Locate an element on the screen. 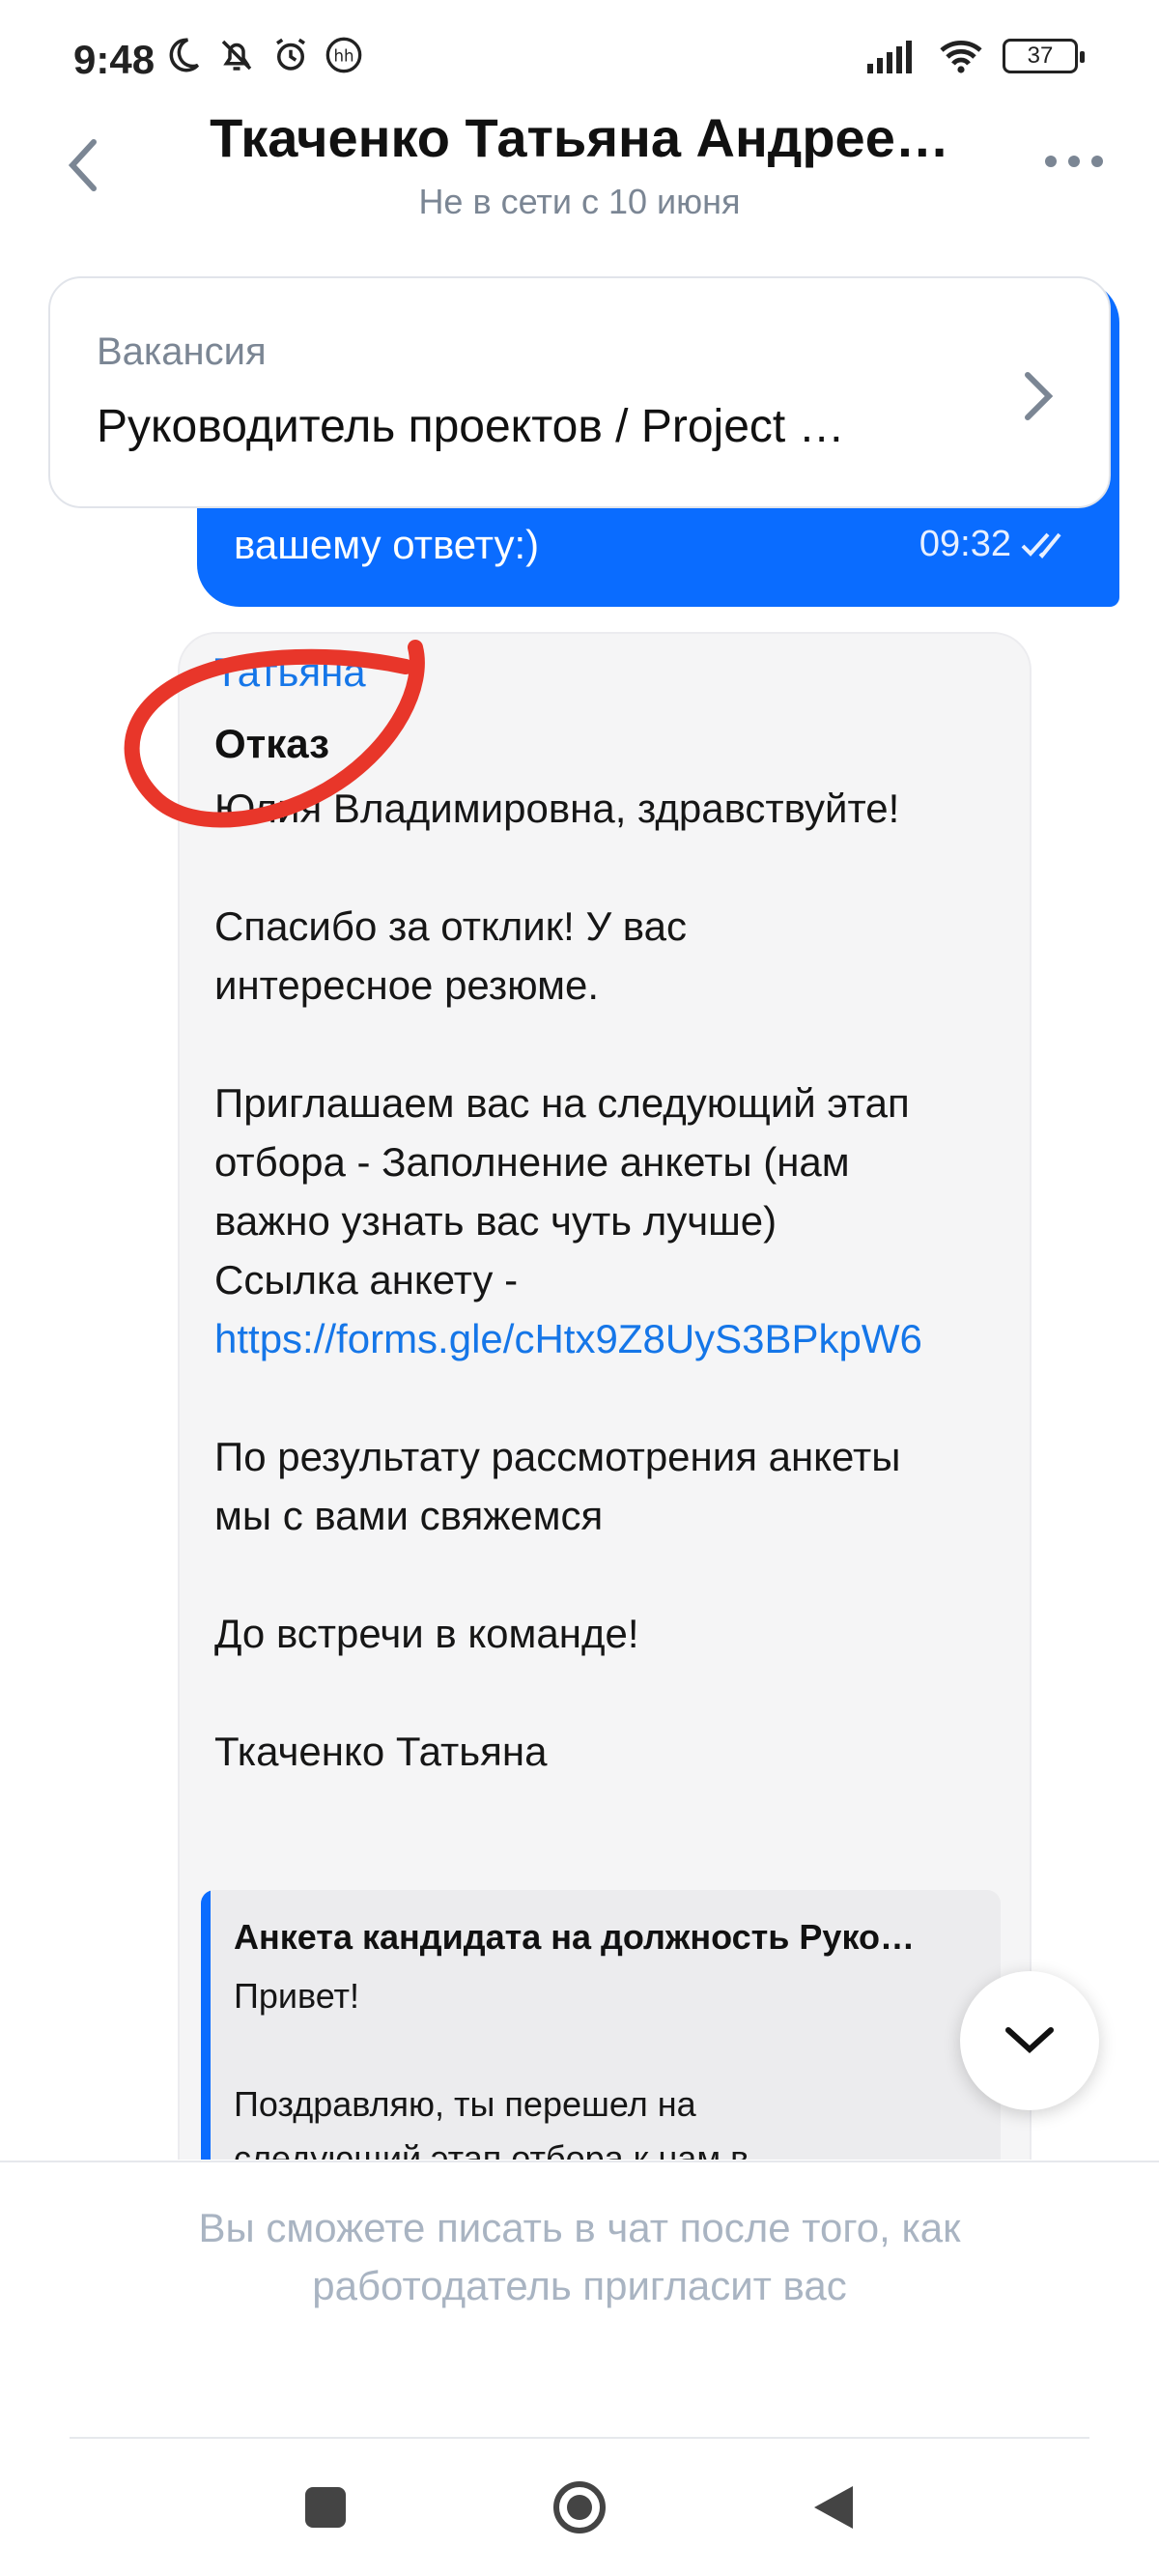 The height and width of the screenshot is (2576, 1159). outgoing-message-time: 09:32 is located at coordinates (965, 544).